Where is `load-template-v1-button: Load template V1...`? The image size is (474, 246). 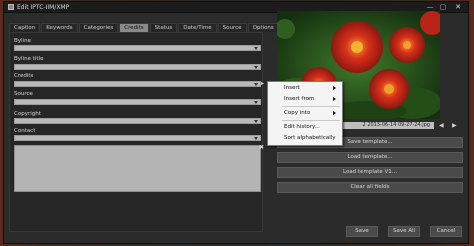 load-template-v1-button: Load template V1... is located at coordinates (370, 172).